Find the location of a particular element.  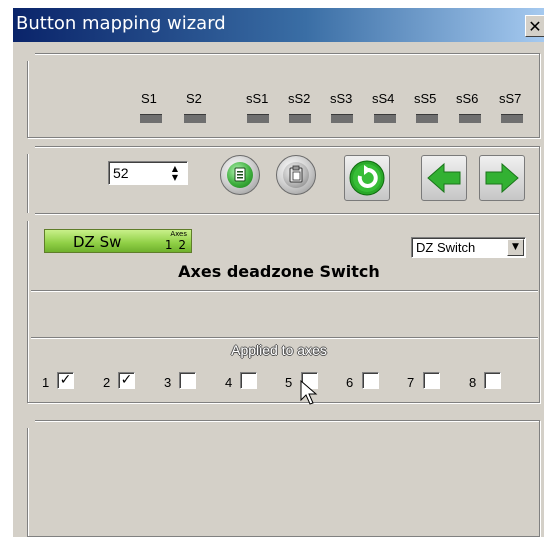

spinner-down-arrow-icon: ▼ is located at coordinates (175, 177).